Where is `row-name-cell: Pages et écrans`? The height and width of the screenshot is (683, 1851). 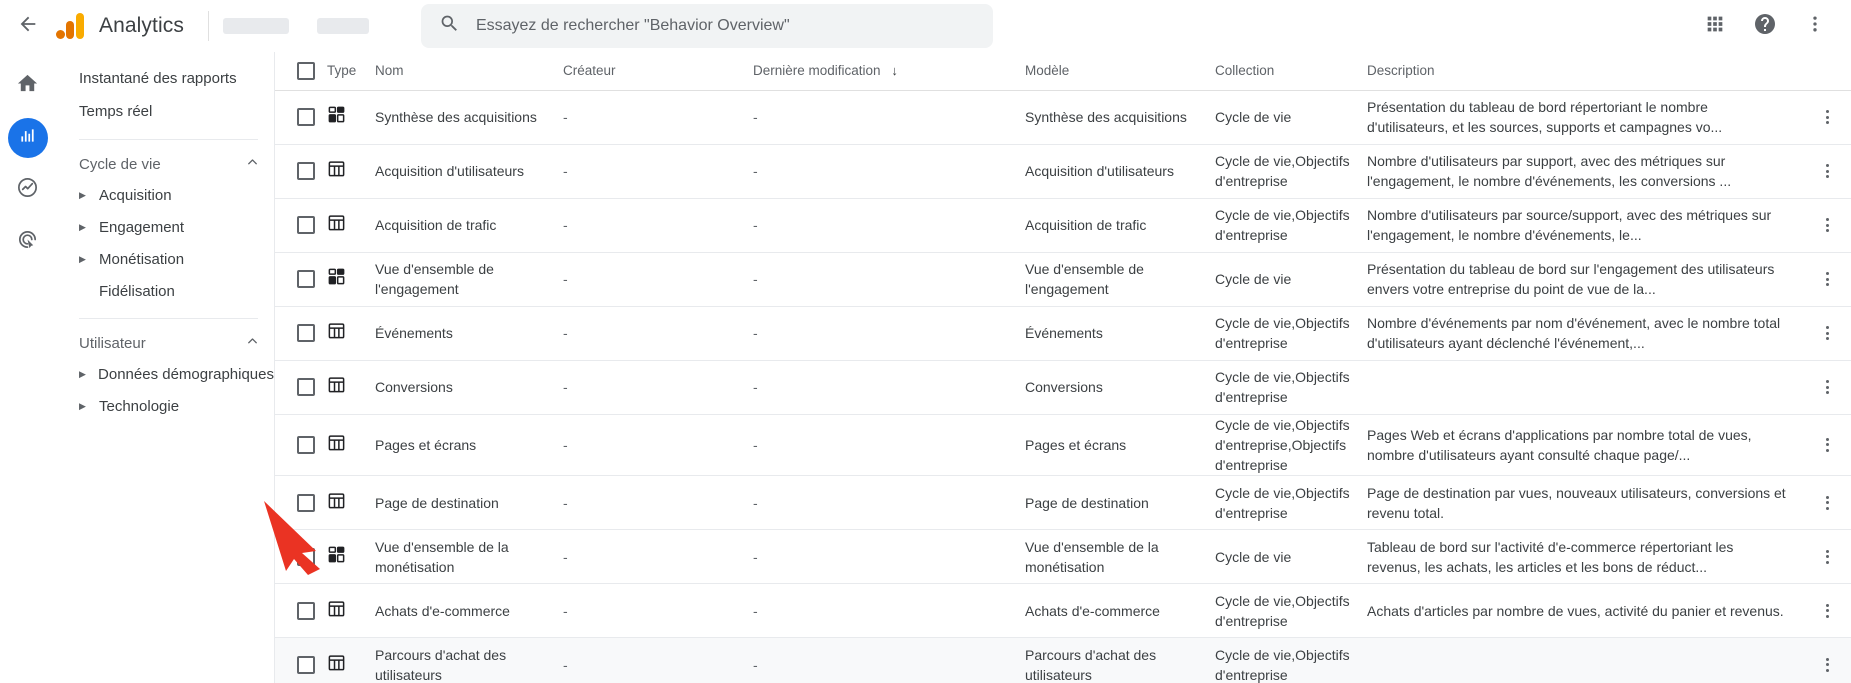 row-name-cell: Pages et écrans is located at coordinates (469, 445).